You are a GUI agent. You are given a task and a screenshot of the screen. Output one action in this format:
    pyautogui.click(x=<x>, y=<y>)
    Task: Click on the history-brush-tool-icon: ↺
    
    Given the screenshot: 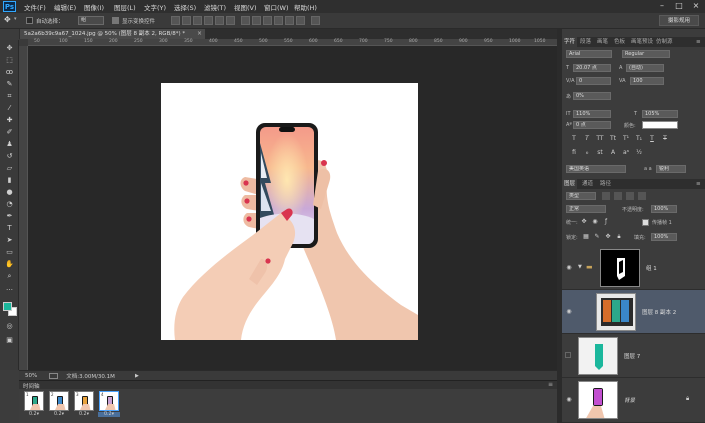 What is the action you would take?
    pyautogui.click(x=9, y=156)
    